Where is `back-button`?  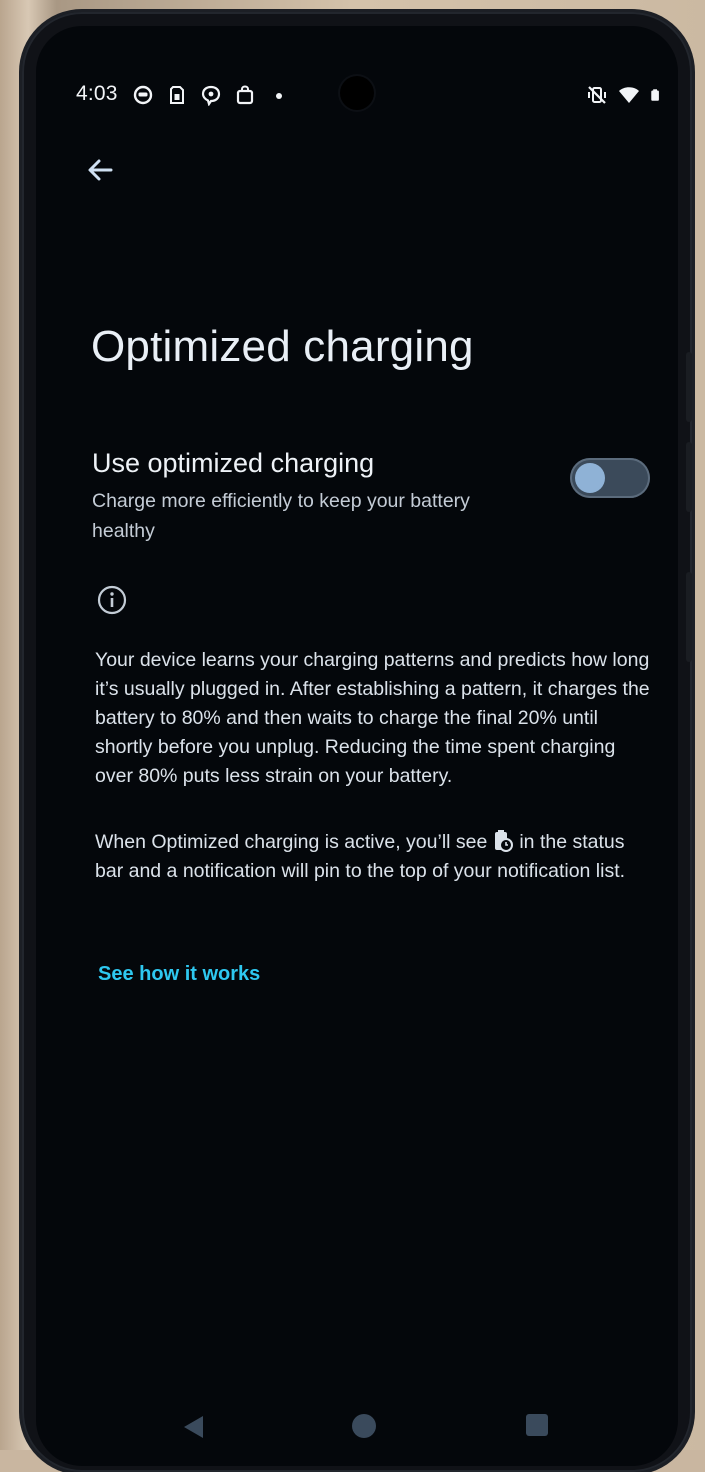 back-button is located at coordinates (100, 170).